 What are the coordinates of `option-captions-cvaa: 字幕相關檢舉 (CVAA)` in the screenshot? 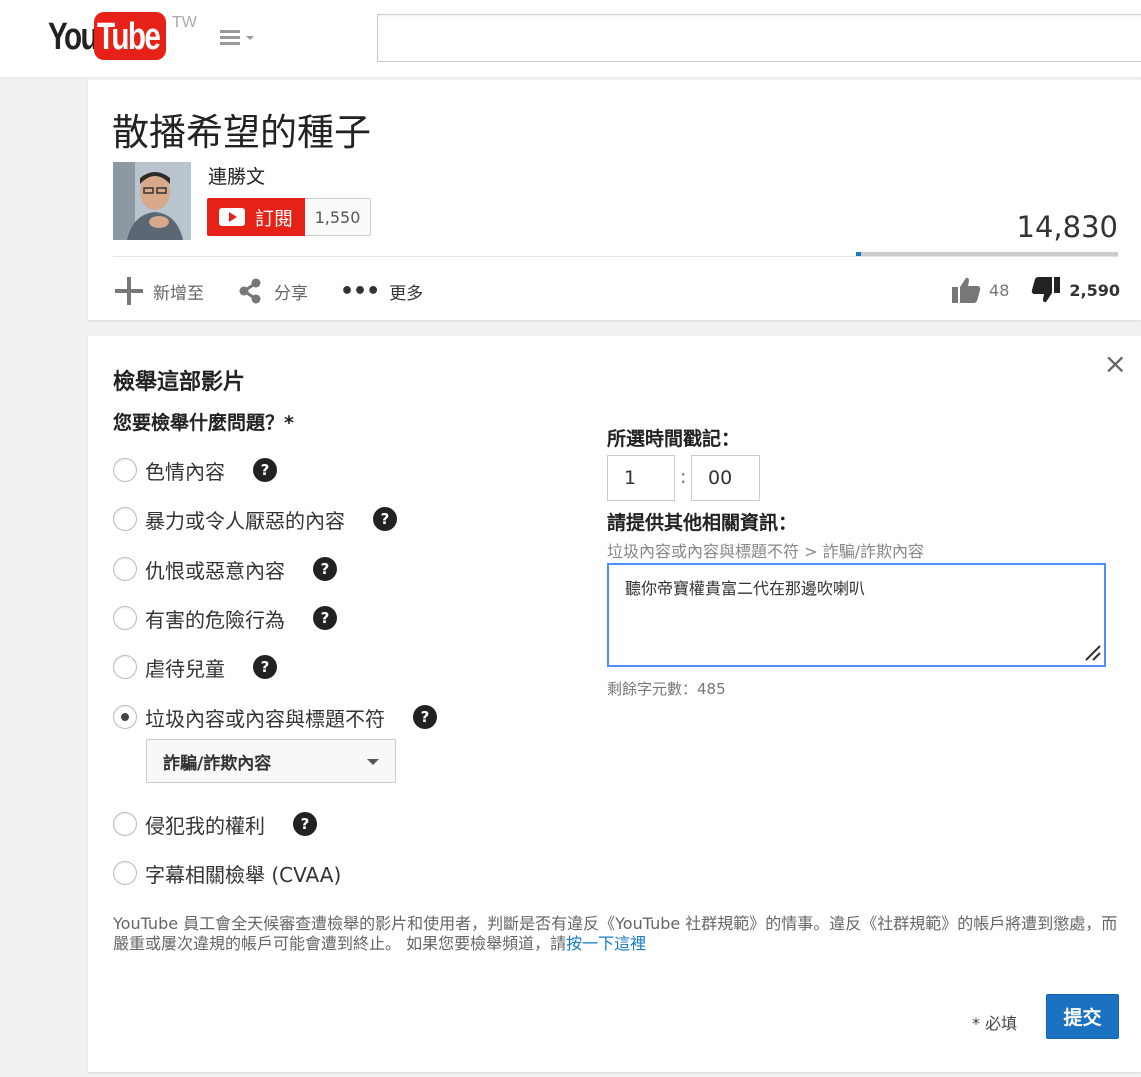 It's located at (227, 873).